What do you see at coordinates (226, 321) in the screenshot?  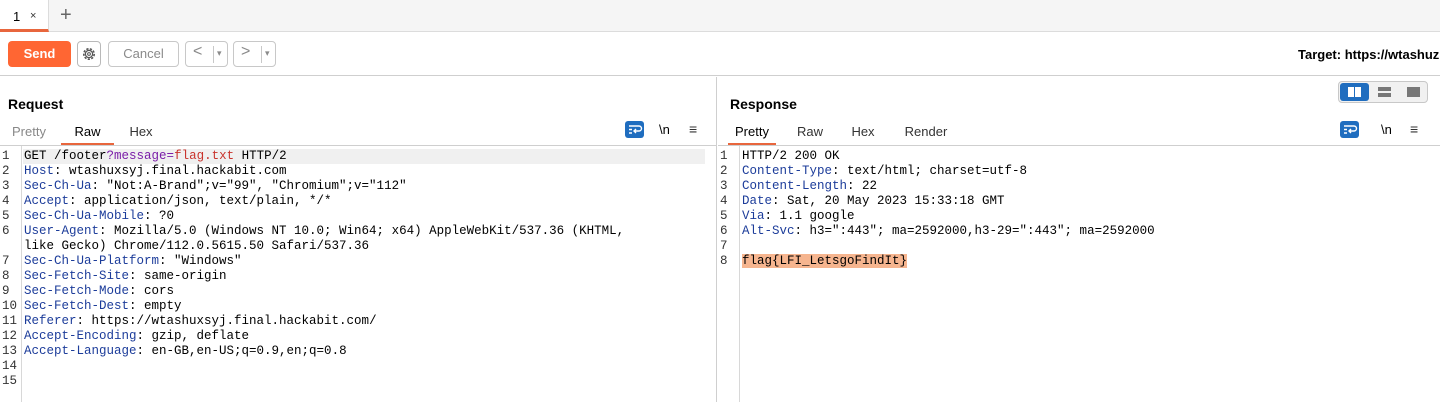 I see `header-value: : https://wtashuxsyj.final.hackabit.com/` at bounding box center [226, 321].